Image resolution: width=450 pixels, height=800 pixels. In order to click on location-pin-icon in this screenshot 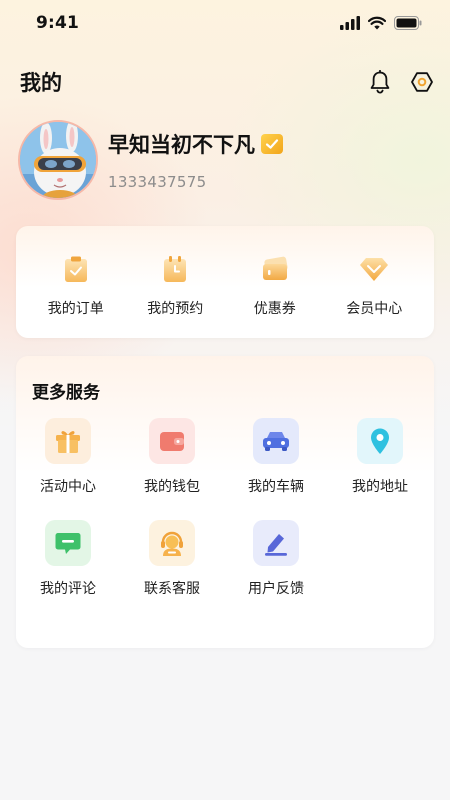, I will do `click(380, 441)`.